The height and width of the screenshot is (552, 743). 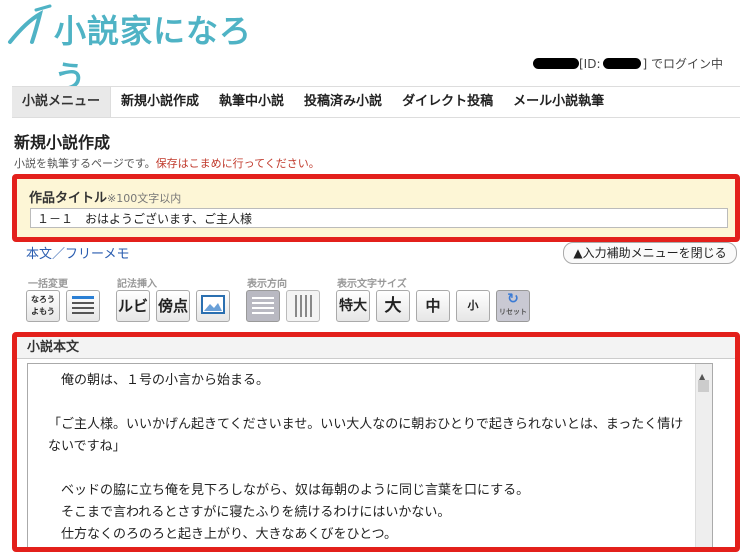 What do you see at coordinates (683, 64) in the screenshot?
I see `login-suffix: ] でログイン中` at bounding box center [683, 64].